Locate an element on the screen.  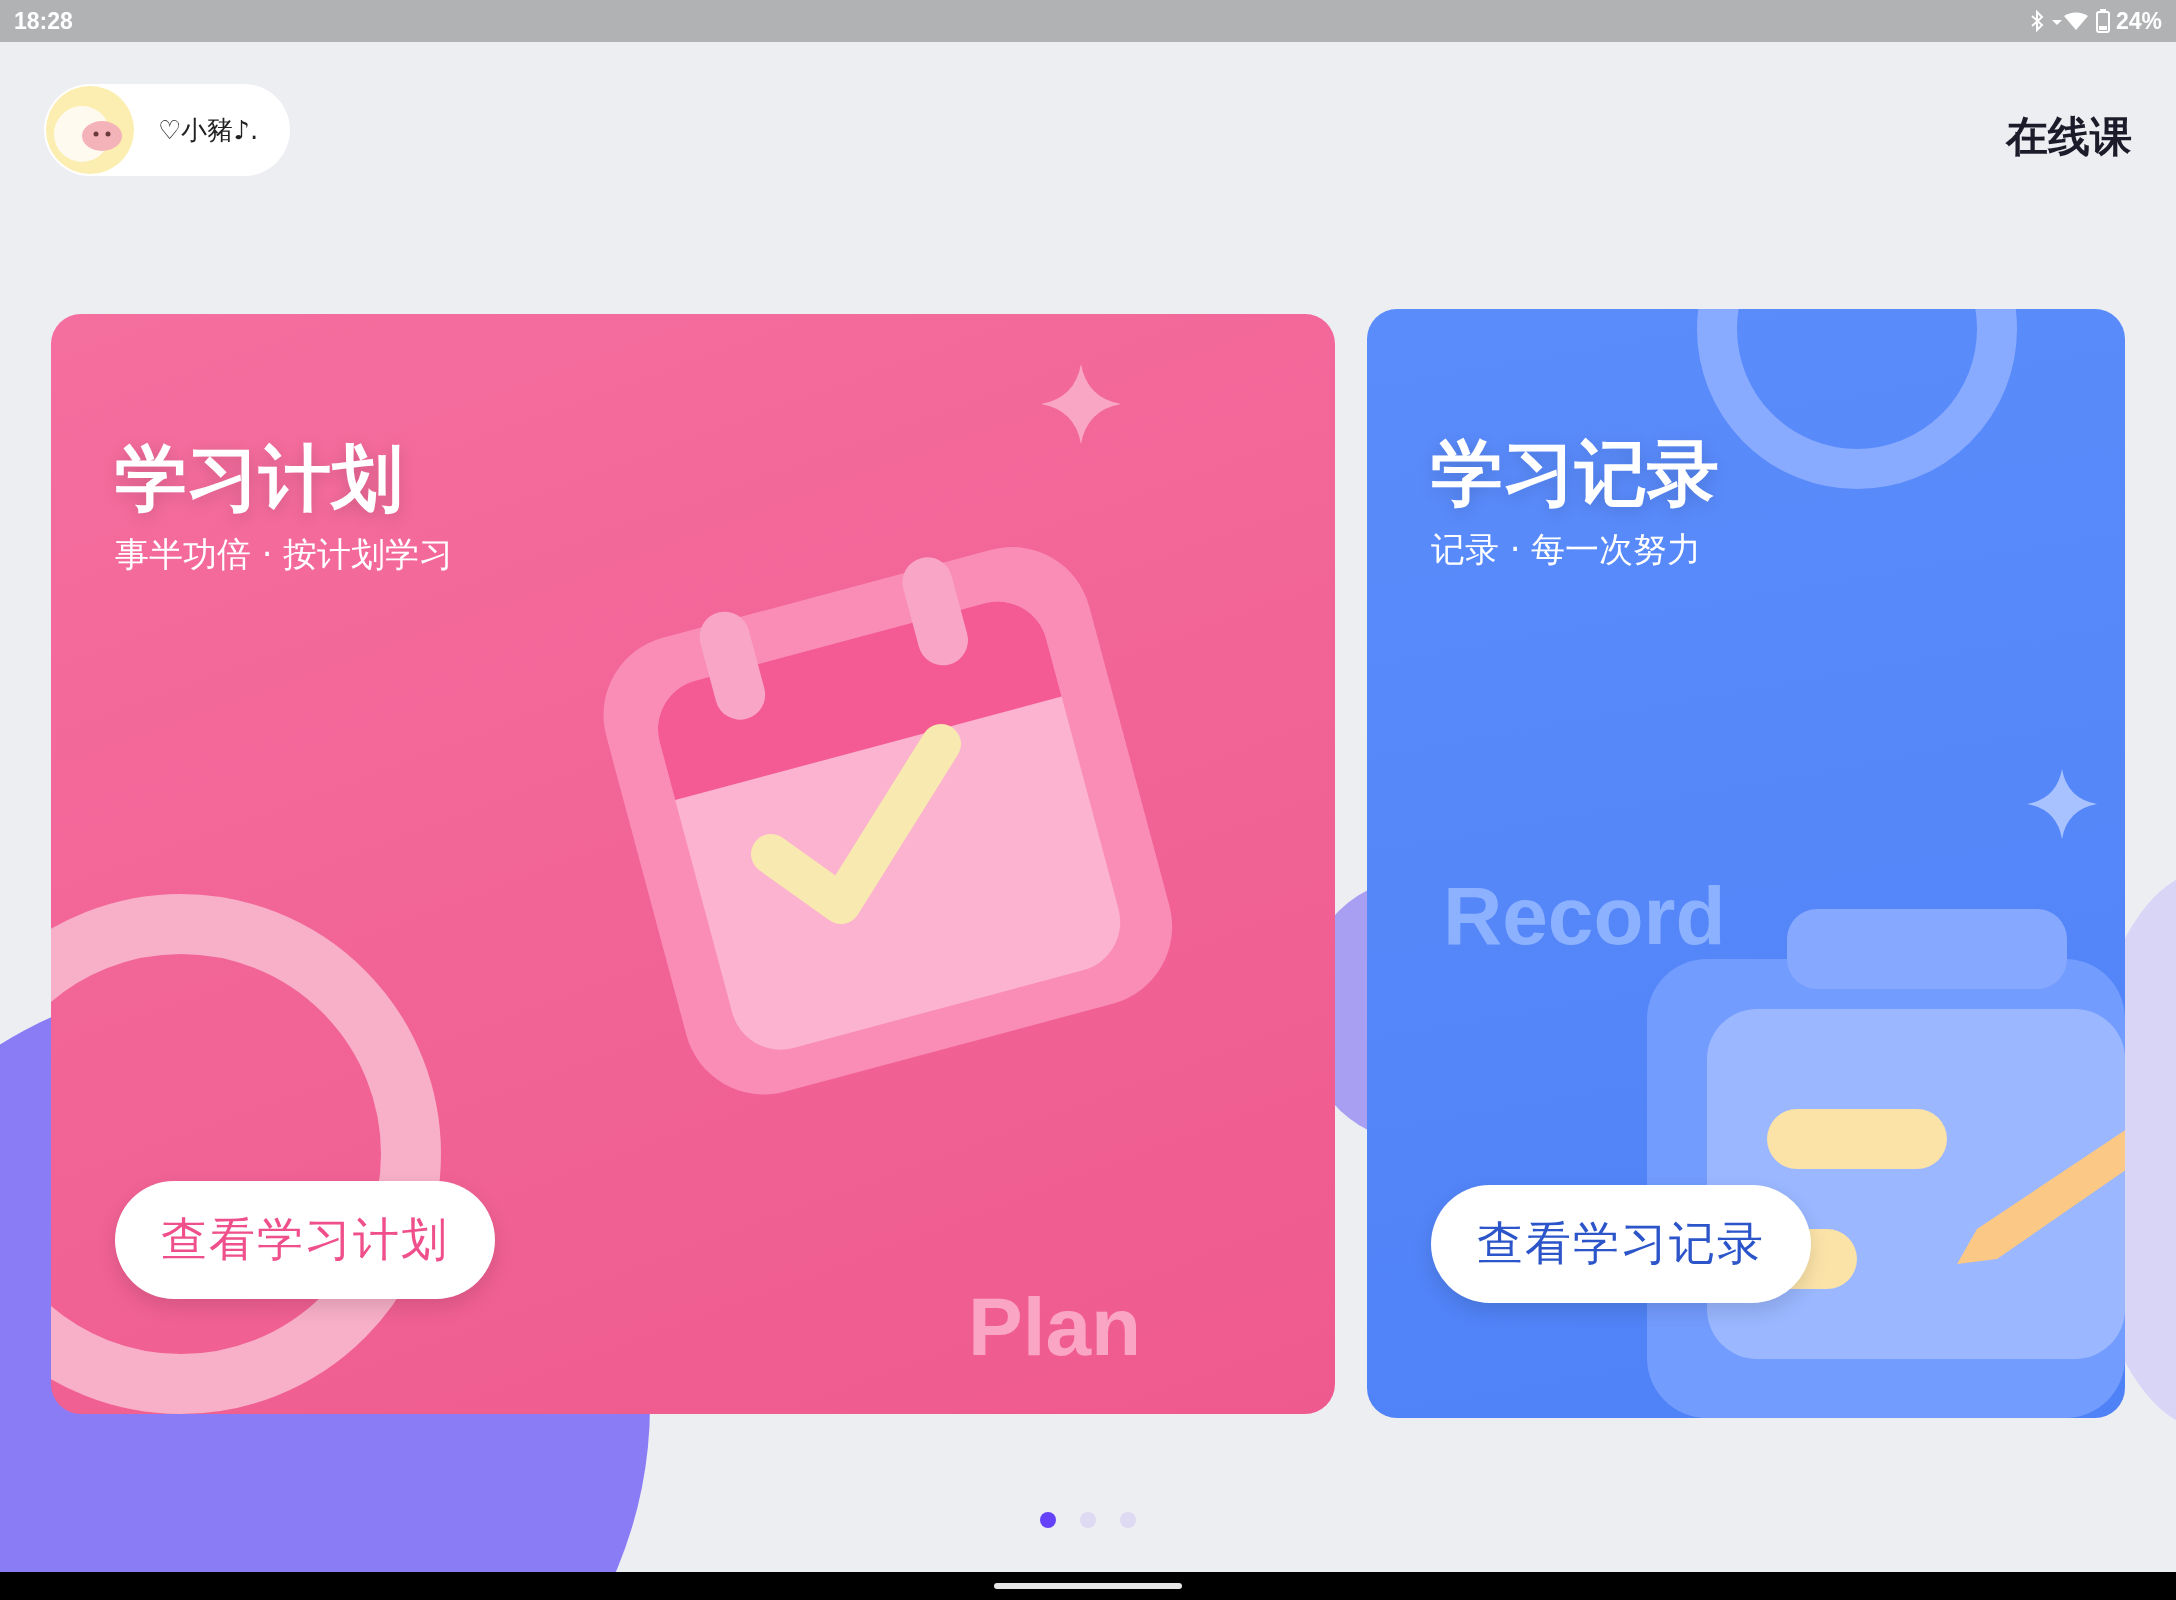
battery-percent: 24% is located at coordinates (2138, 21).